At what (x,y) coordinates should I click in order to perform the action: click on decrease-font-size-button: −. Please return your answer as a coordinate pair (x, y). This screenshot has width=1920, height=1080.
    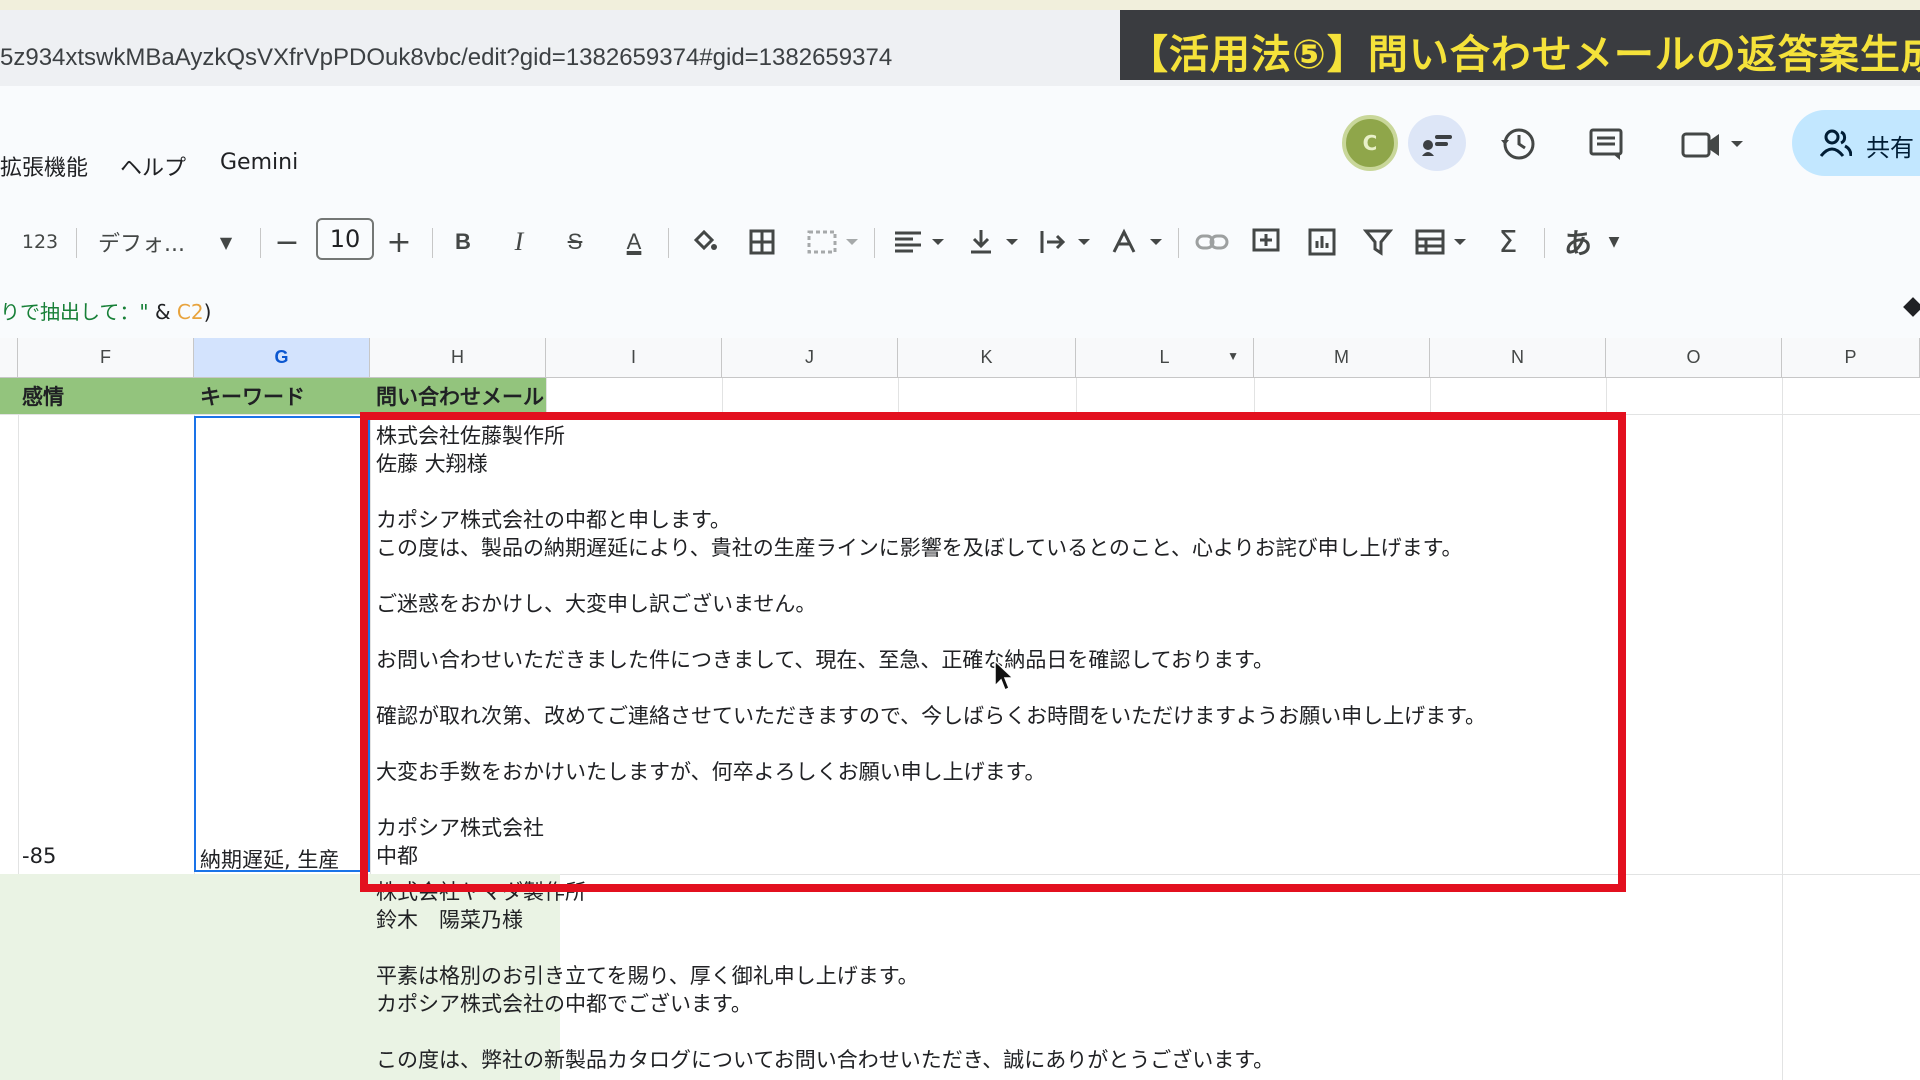
    Looking at the image, I should click on (287, 242).